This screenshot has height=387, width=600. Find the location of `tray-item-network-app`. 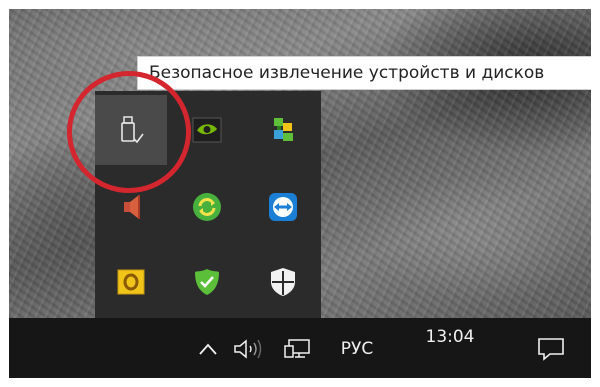

tray-item-network-app is located at coordinates (283, 130).